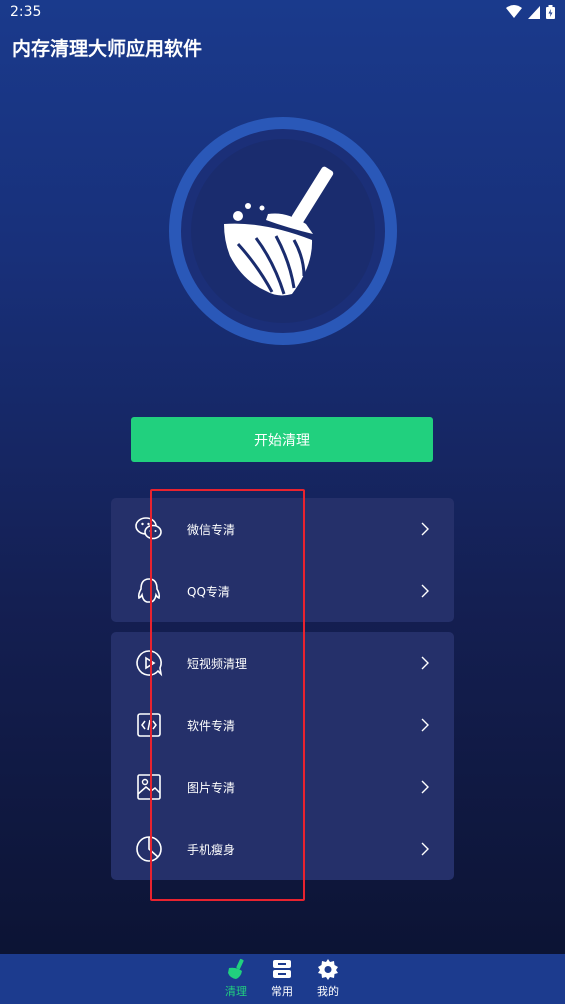 This screenshot has width=565, height=1004. What do you see at coordinates (107, 49) in the screenshot?
I see `page-title: 内存清理大师应用软件` at bounding box center [107, 49].